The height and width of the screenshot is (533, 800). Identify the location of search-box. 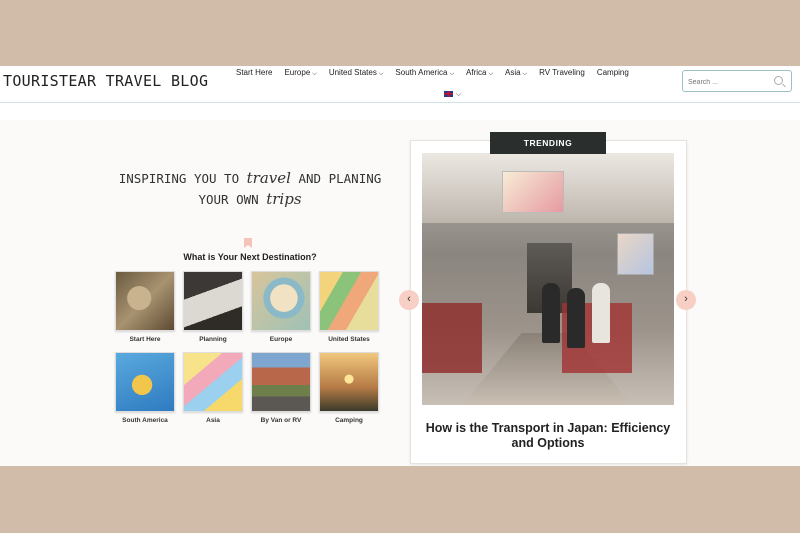
(737, 82).